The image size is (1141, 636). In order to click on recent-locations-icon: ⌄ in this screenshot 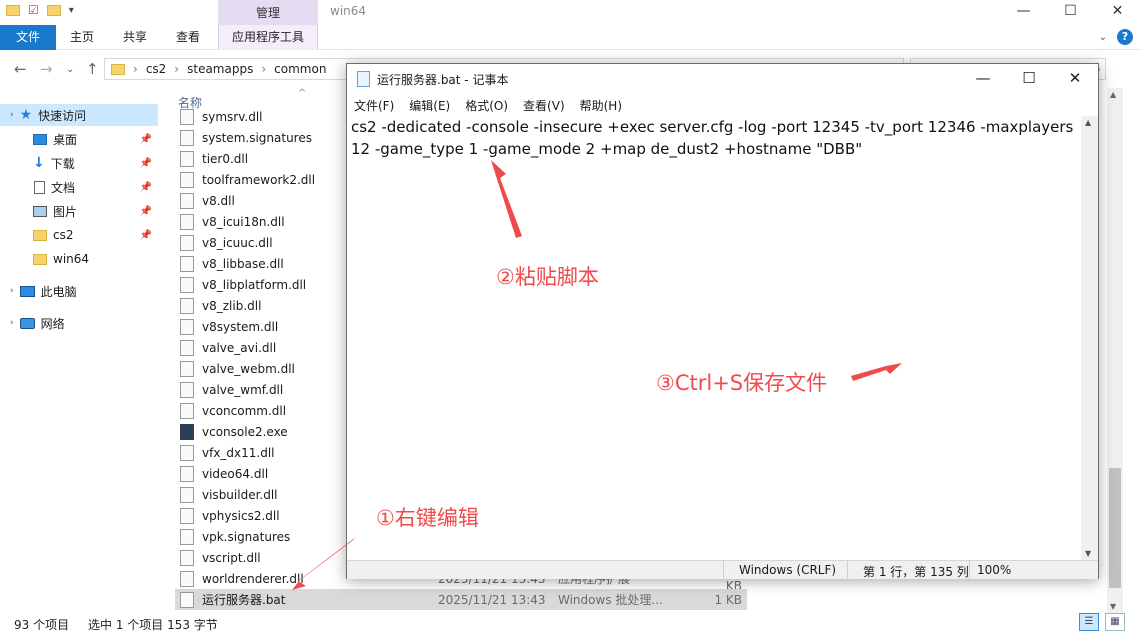, I will do `click(70, 69)`.